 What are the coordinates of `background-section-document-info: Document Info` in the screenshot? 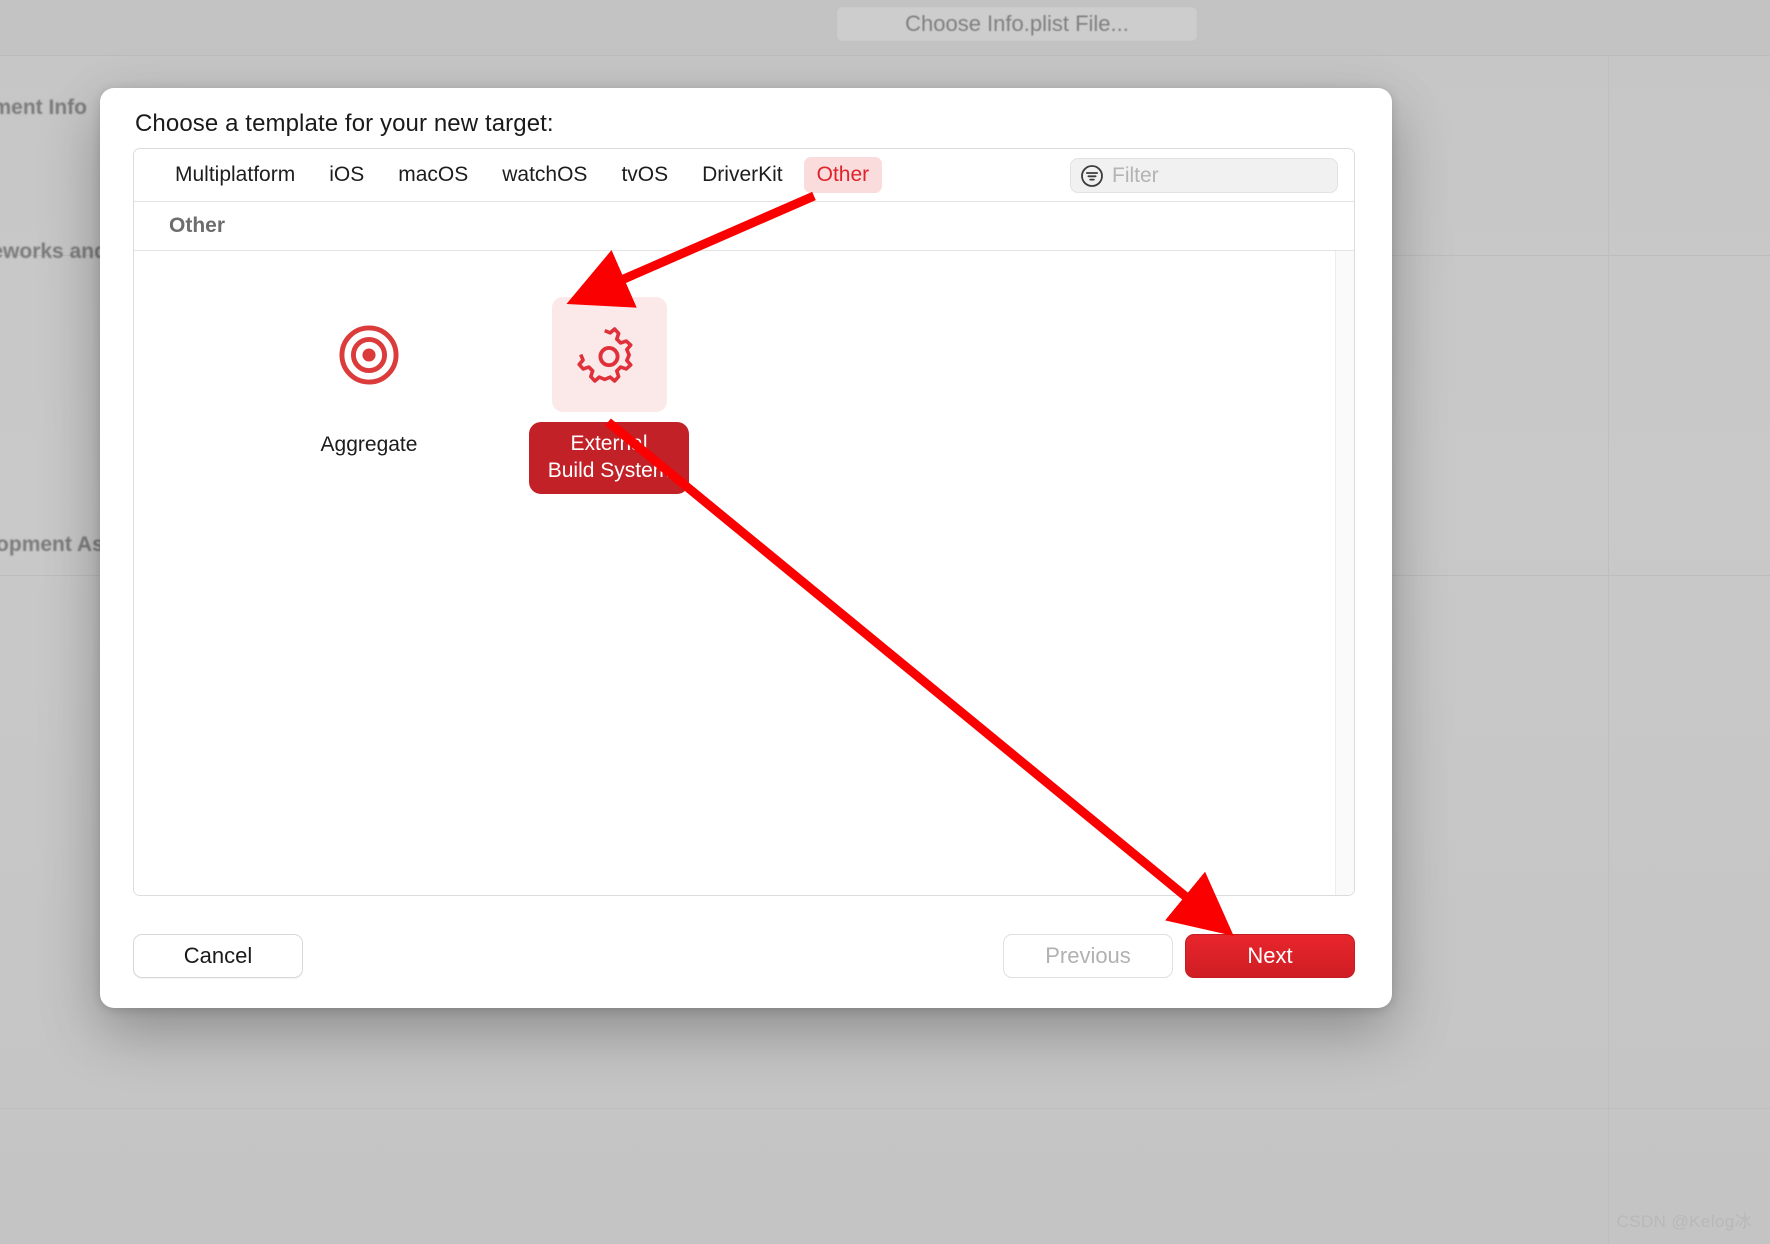 It's located at (43, 107).